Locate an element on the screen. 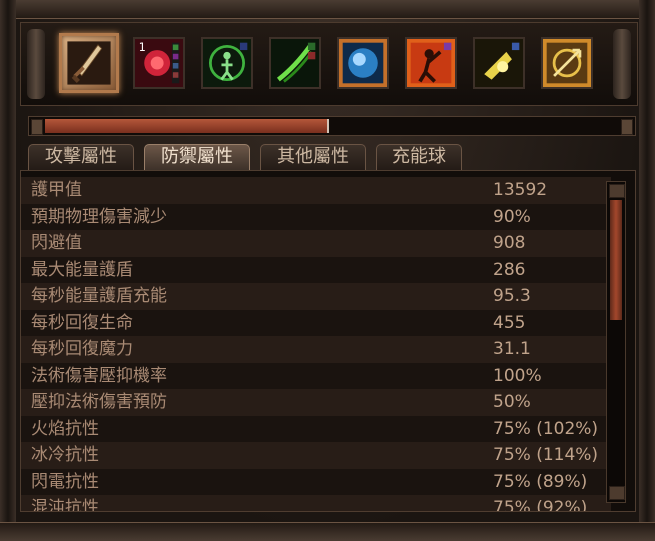 This screenshot has height=541, width=655. golden-arrow-skill-icon is located at coordinates (567, 63).